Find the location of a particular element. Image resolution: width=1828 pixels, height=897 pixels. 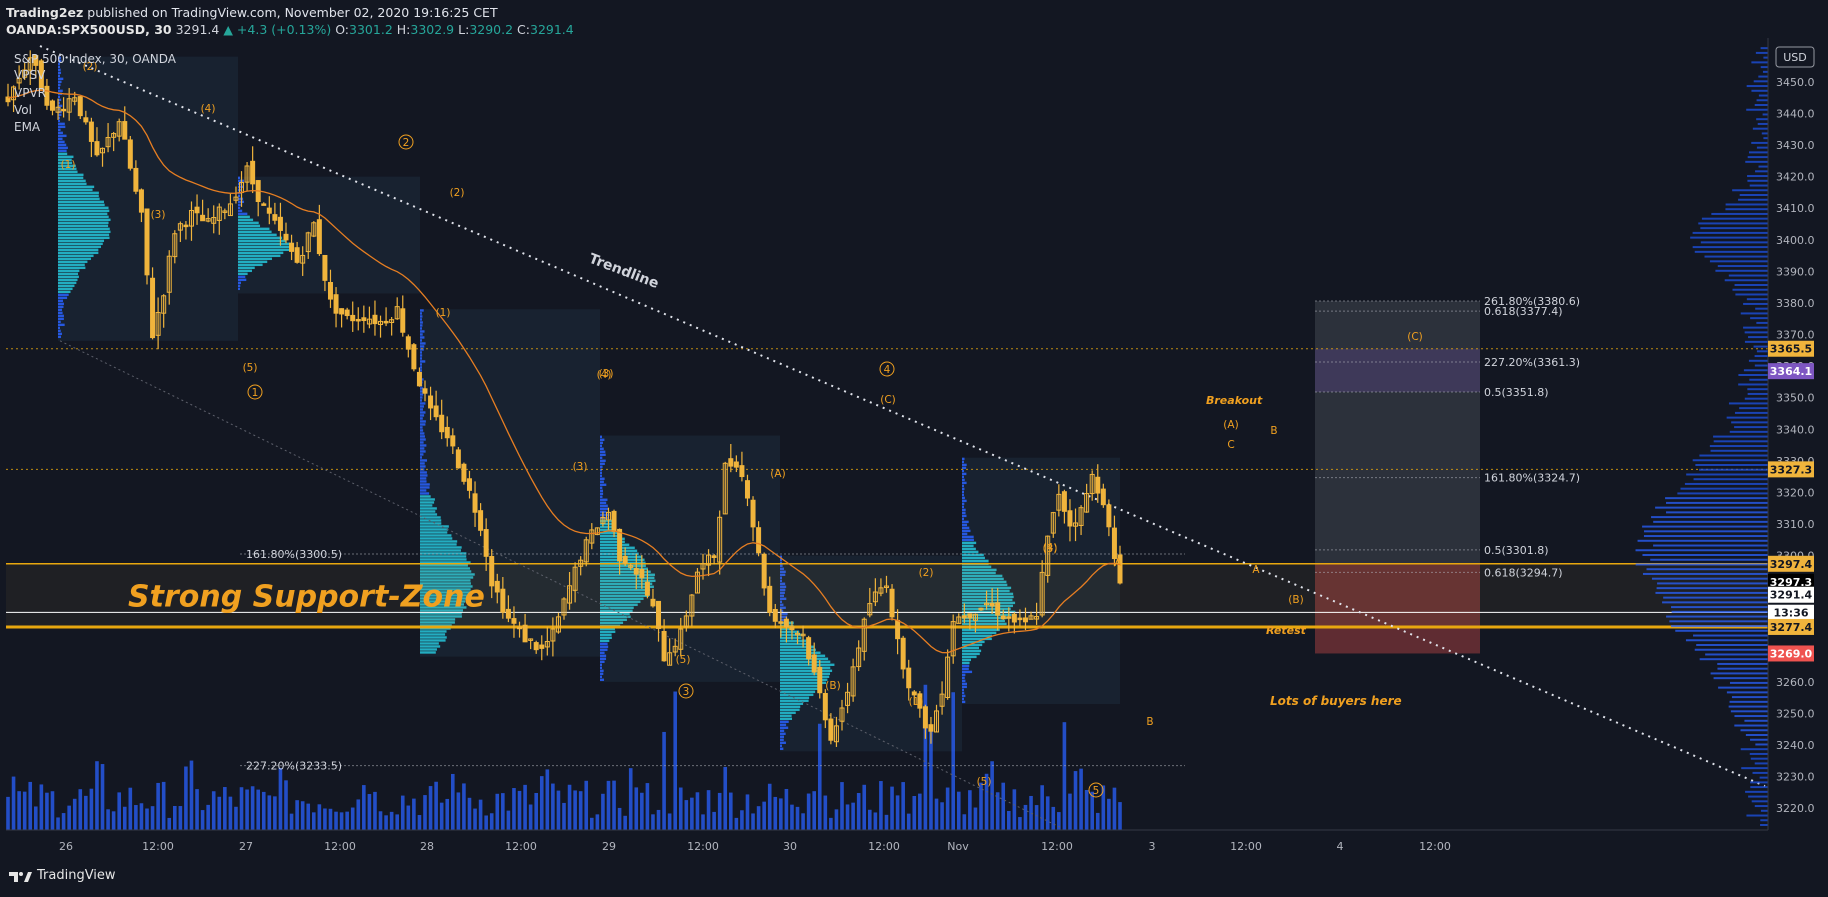

currency-button: USD is located at coordinates (1795, 57).